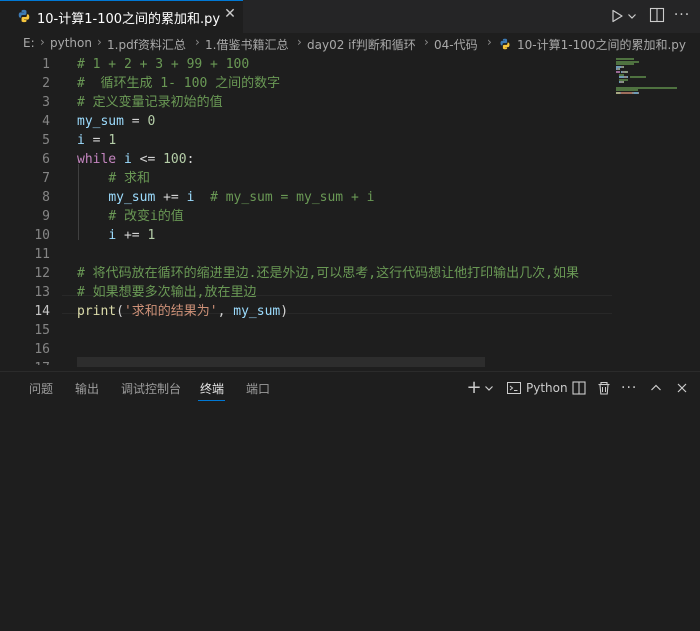 The width and height of the screenshot is (700, 631). Describe the element at coordinates (42, 349) in the screenshot. I see `line-number: 16` at that location.